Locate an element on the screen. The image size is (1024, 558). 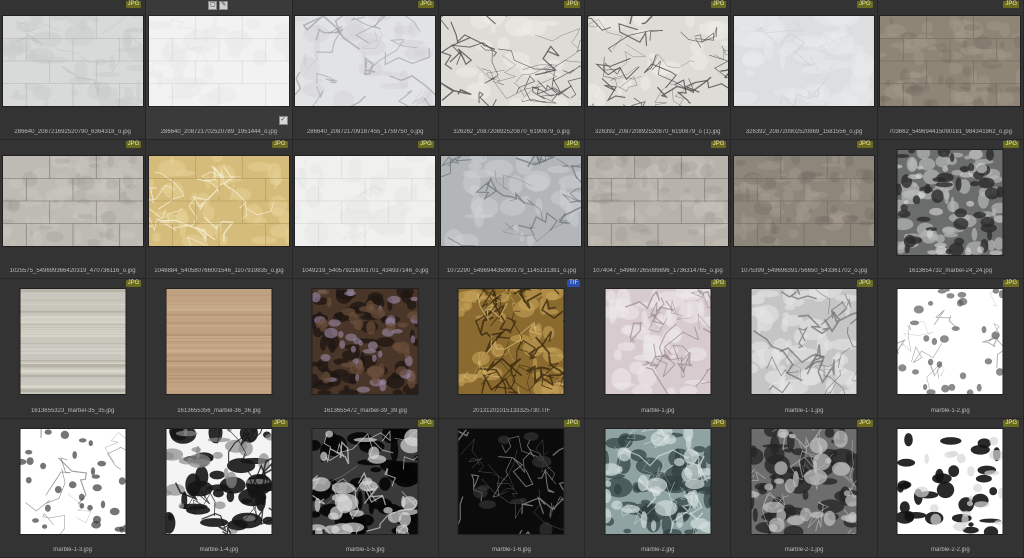
file-name-label: marble-1-1.jpg is located at coordinates (804, 410).